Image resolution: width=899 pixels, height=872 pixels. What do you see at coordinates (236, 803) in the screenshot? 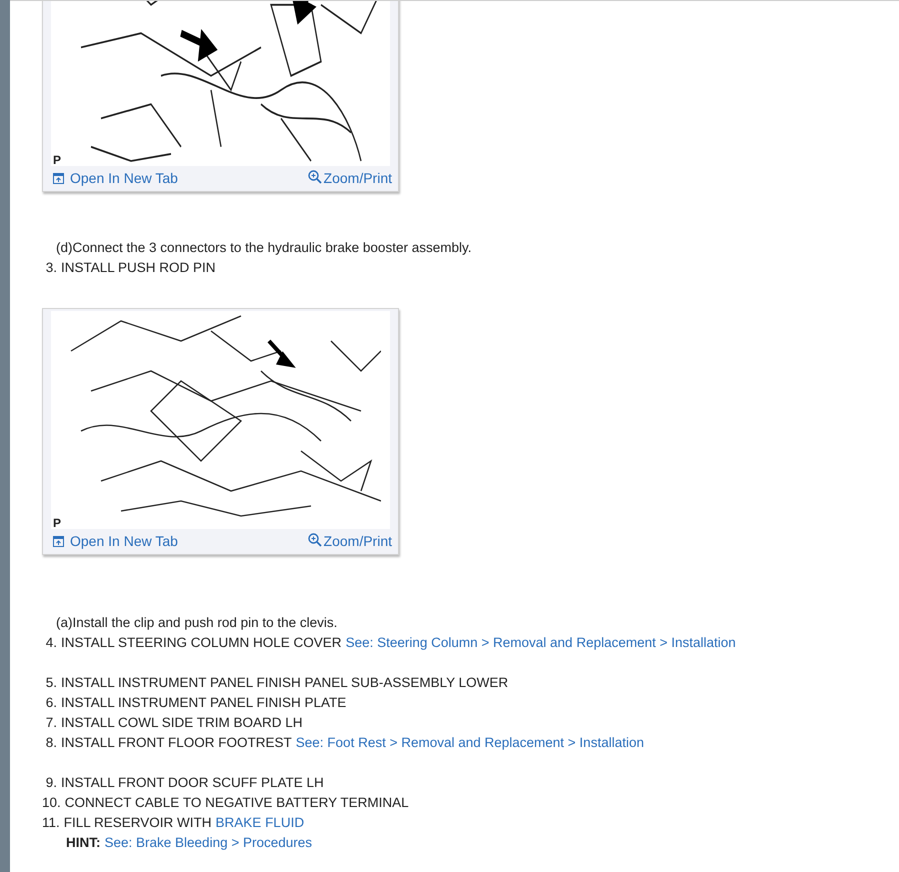
I see `step-text: CONNECT CABLE TO NEGATIVE BATTERY TERMINAL` at bounding box center [236, 803].